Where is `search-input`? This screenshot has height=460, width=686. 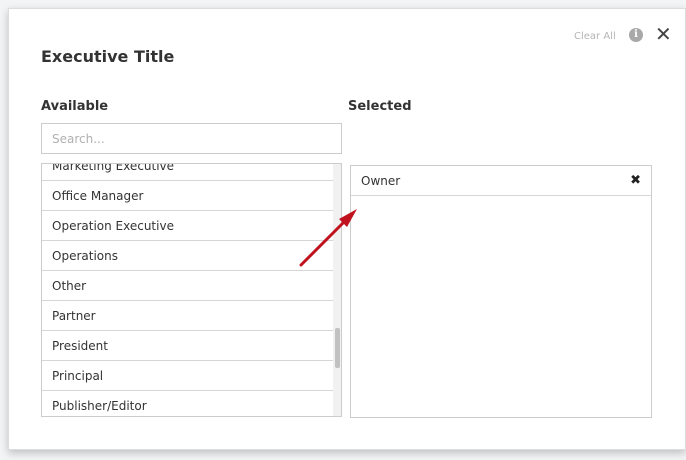 search-input is located at coordinates (191, 138).